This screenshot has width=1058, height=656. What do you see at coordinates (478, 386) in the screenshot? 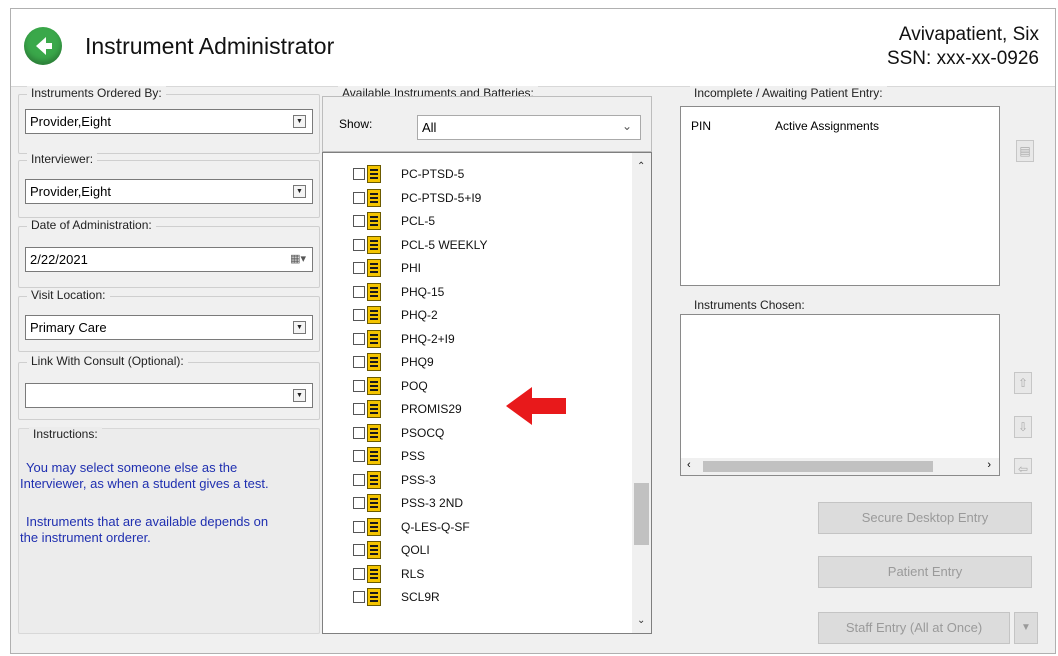
I see `instrument-list-item: POQ` at bounding box center [478, 386].